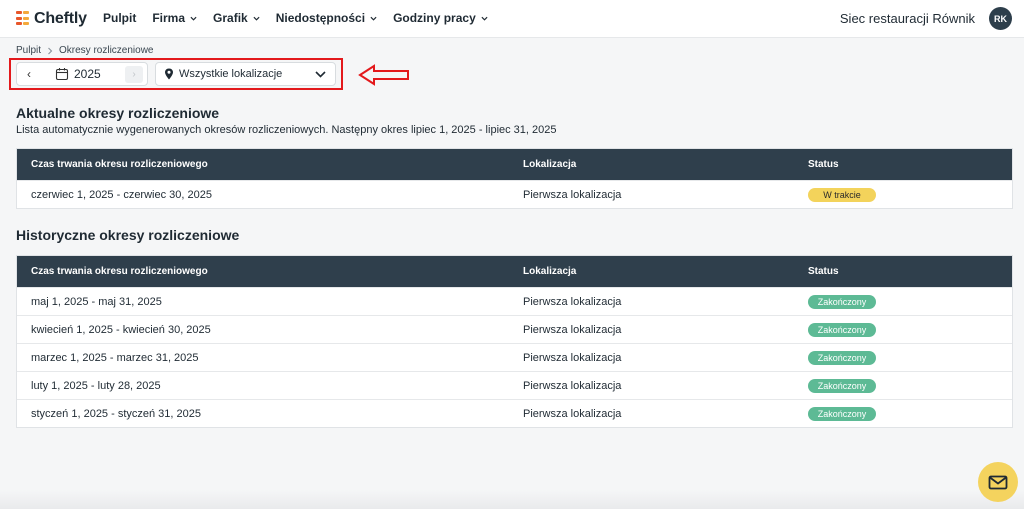  Describe the element at coordinates (29, 74) in the screenshot. I see `previous-year-button: ‹` at that location.